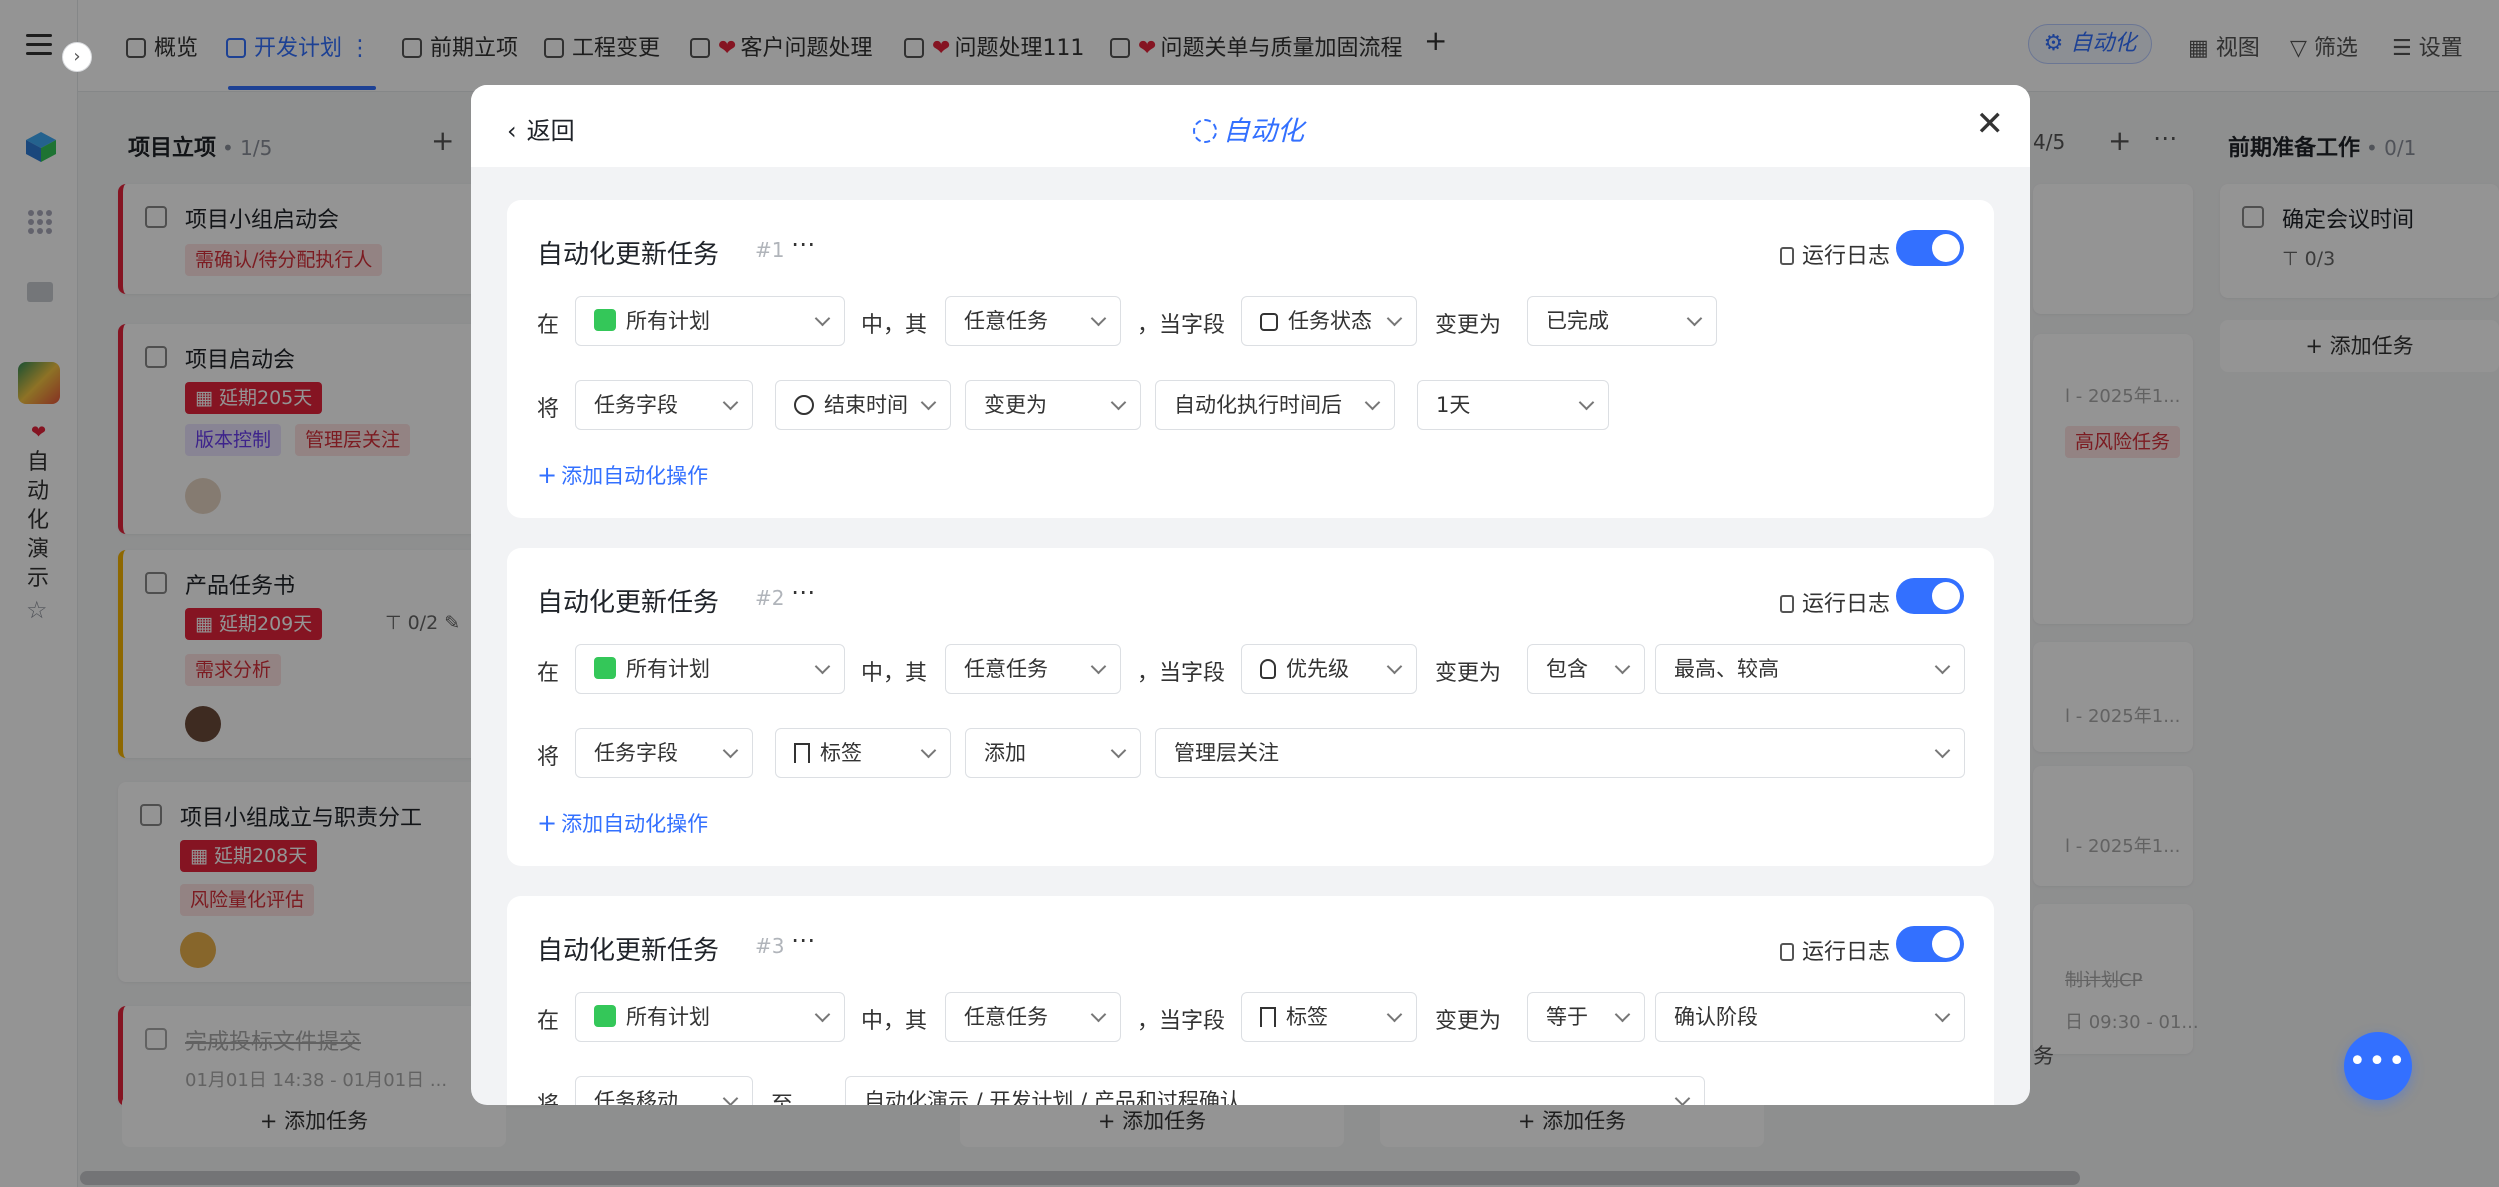 This screenshot has height=1187, width=2499. Describe the element at coordinates (782, 1096) in the screenshot. I see `to-label: 至` at that location.